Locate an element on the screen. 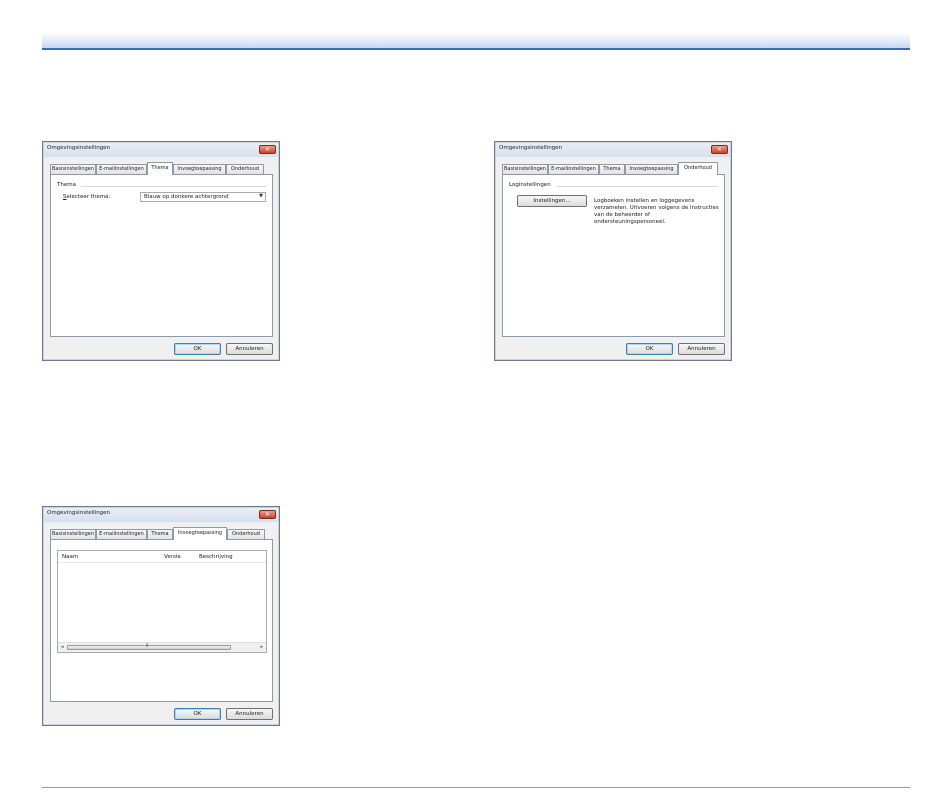  horizontal-scrollbar: ◂ ⦀ ▸ is located at coordinates (162, 647).